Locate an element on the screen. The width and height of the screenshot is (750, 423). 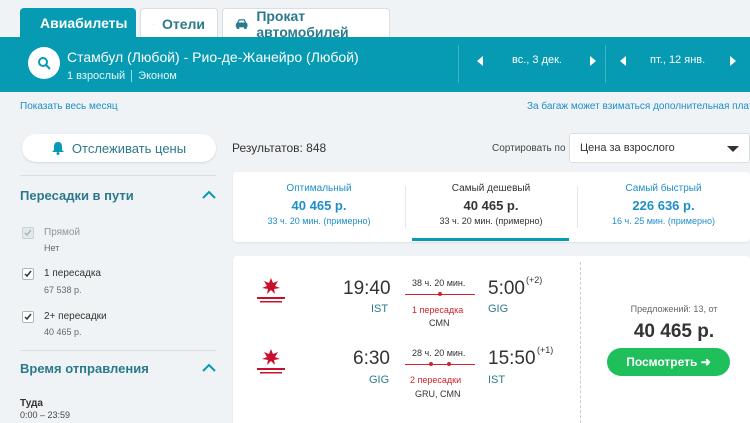
leg2-arrival-time: 15:50 is located at coordinates (512, 358).